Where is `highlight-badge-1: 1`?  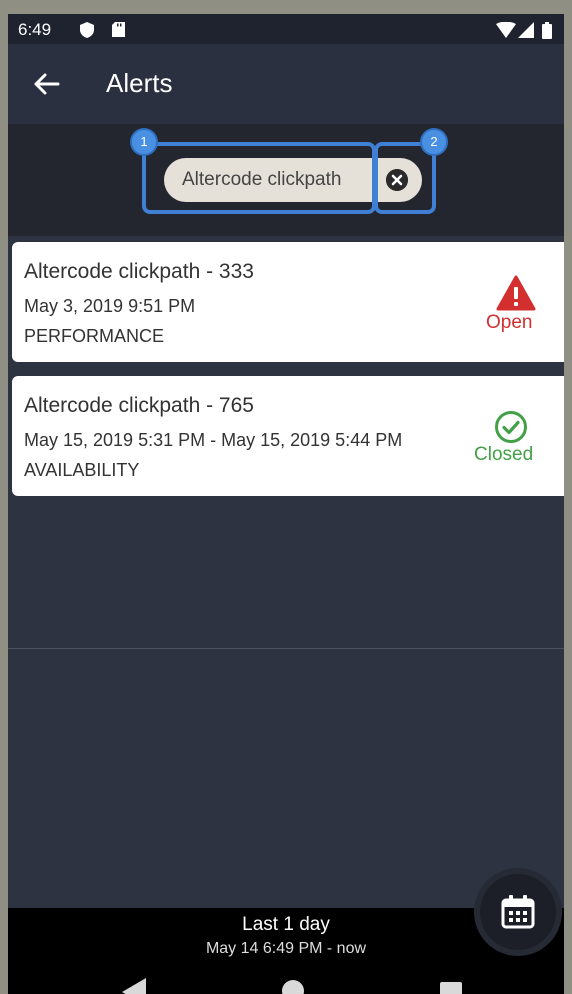 highlight-badge-1: 1 is located at coordinates (144, 142).